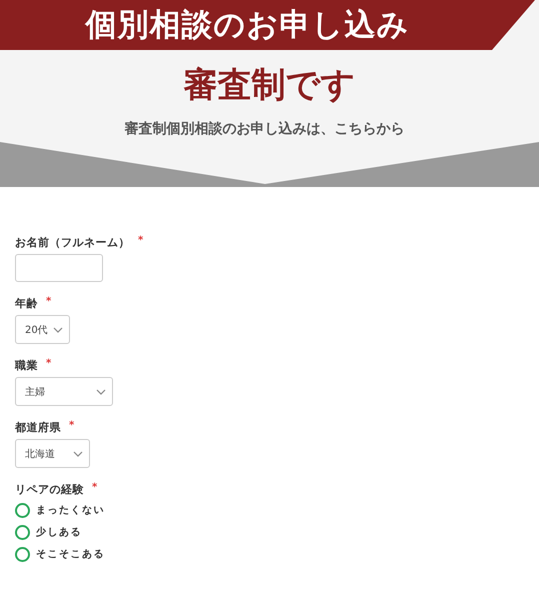 The image size is (539, 595). I want to click on option-label: そこそこある, so click(70, 554).